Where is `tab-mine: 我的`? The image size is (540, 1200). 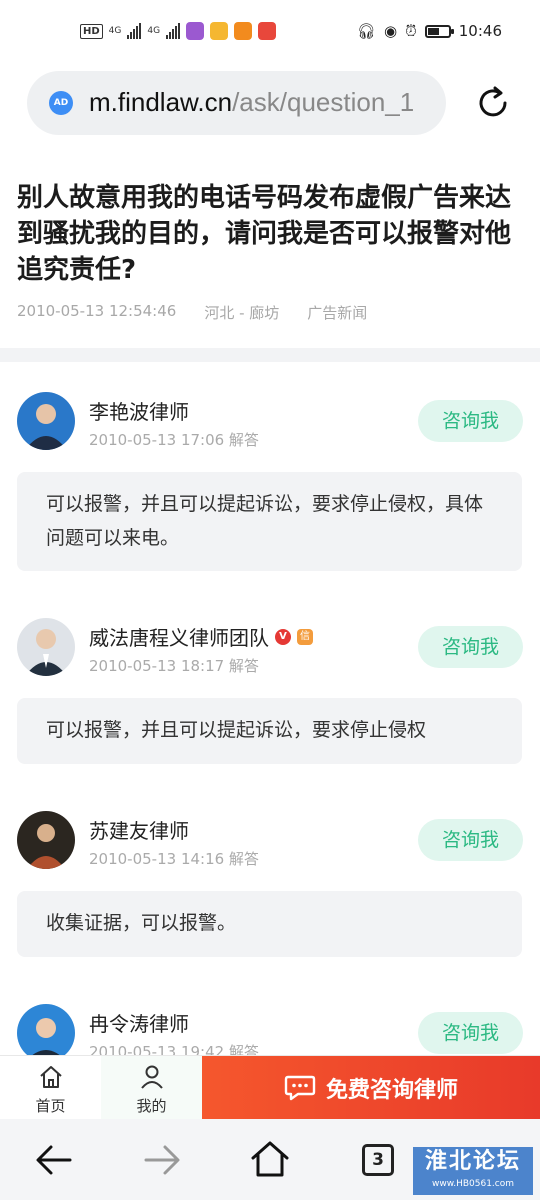 tab-mine: 我的 is located at coordinates (151, 1088).